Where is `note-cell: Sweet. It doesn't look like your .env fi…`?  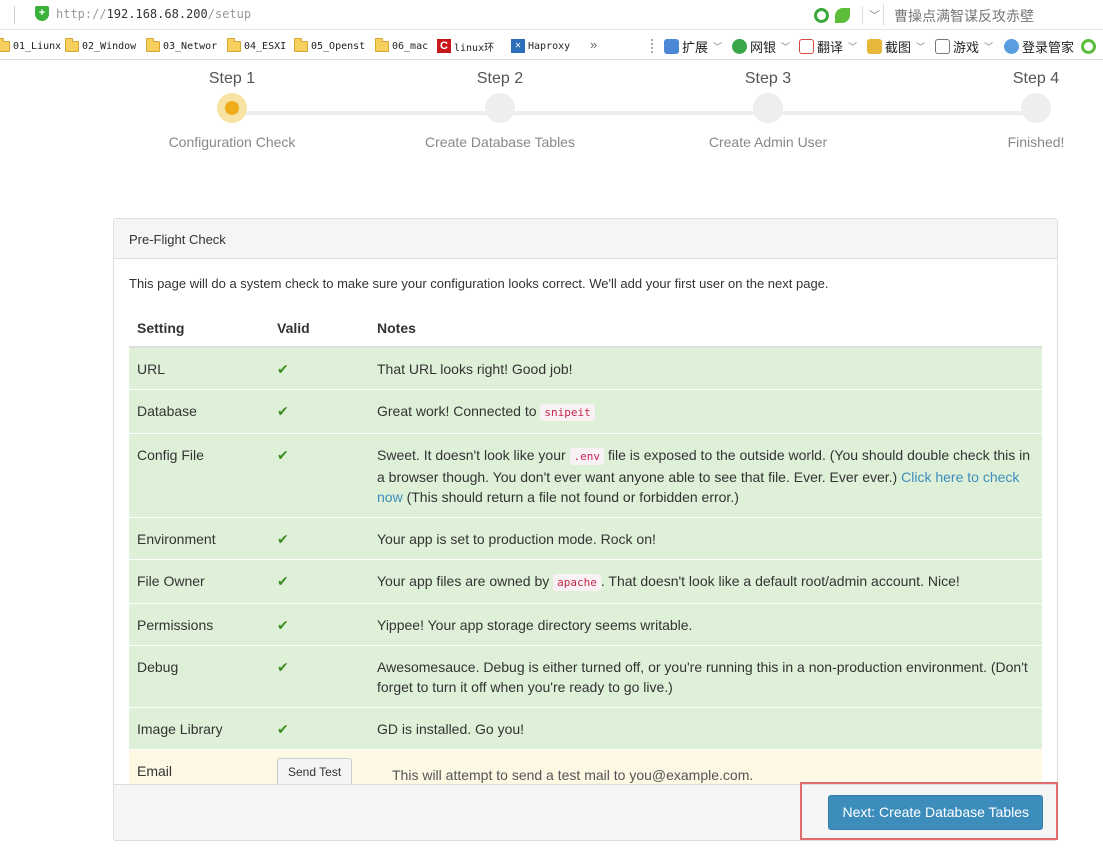 note-cell: Sweet. It doesn't look like your .env fi… is located at coordinates (705, 475).